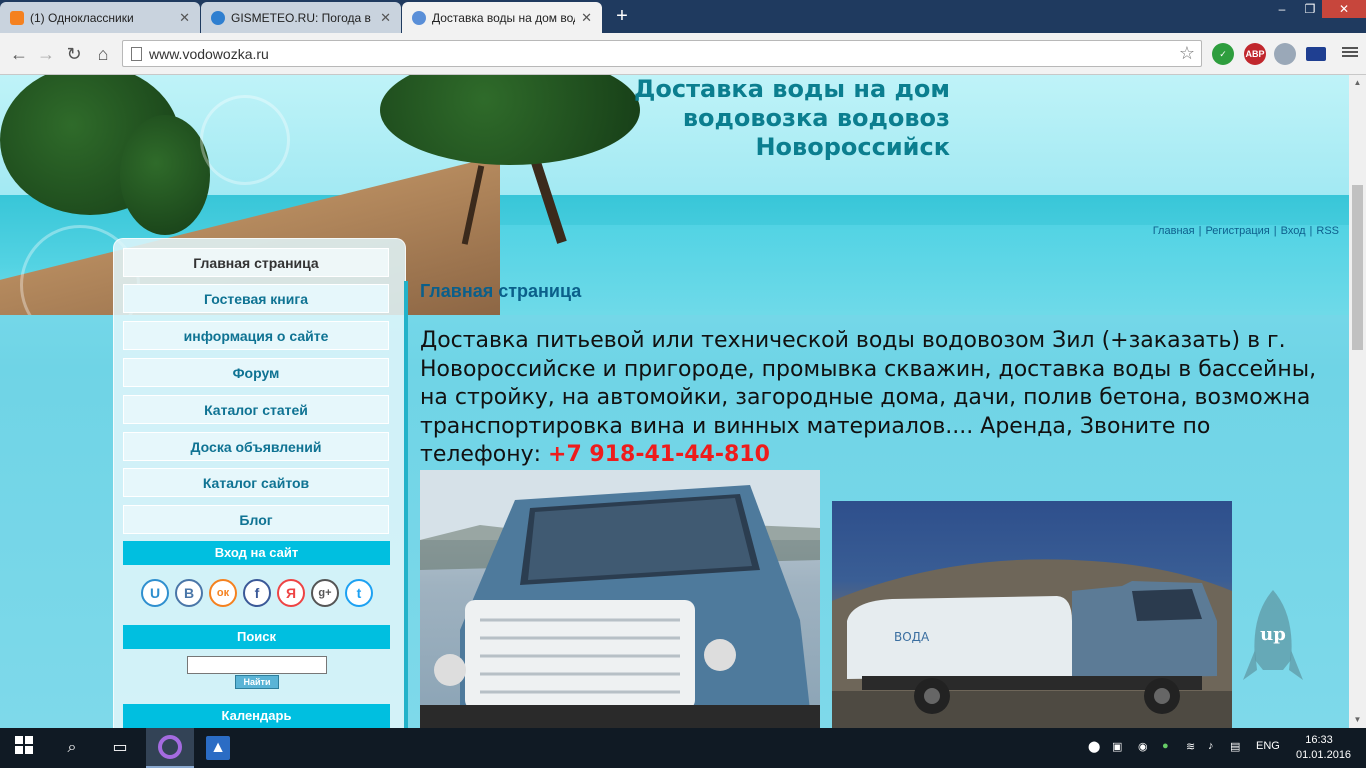 This screenshot has width=1366, height=768. What do you see at coordinates (256, 637) in the screenshot?
I see `search-block-title: Поиск` at bounding box center [256, 637].